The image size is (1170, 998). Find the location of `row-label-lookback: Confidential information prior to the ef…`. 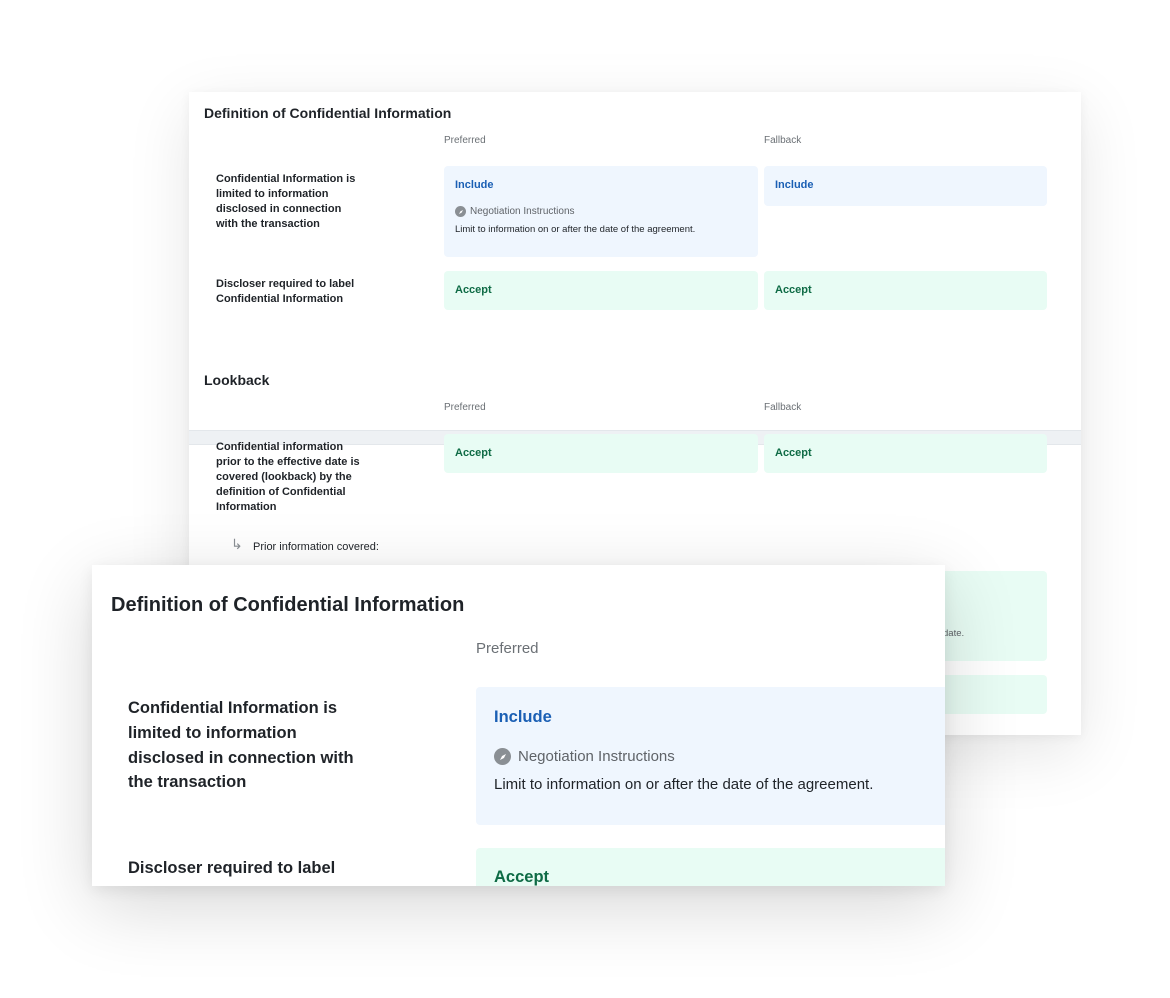

row-label-lookback: Confidential information prior to the ef… is located at coordinates (288, 477).